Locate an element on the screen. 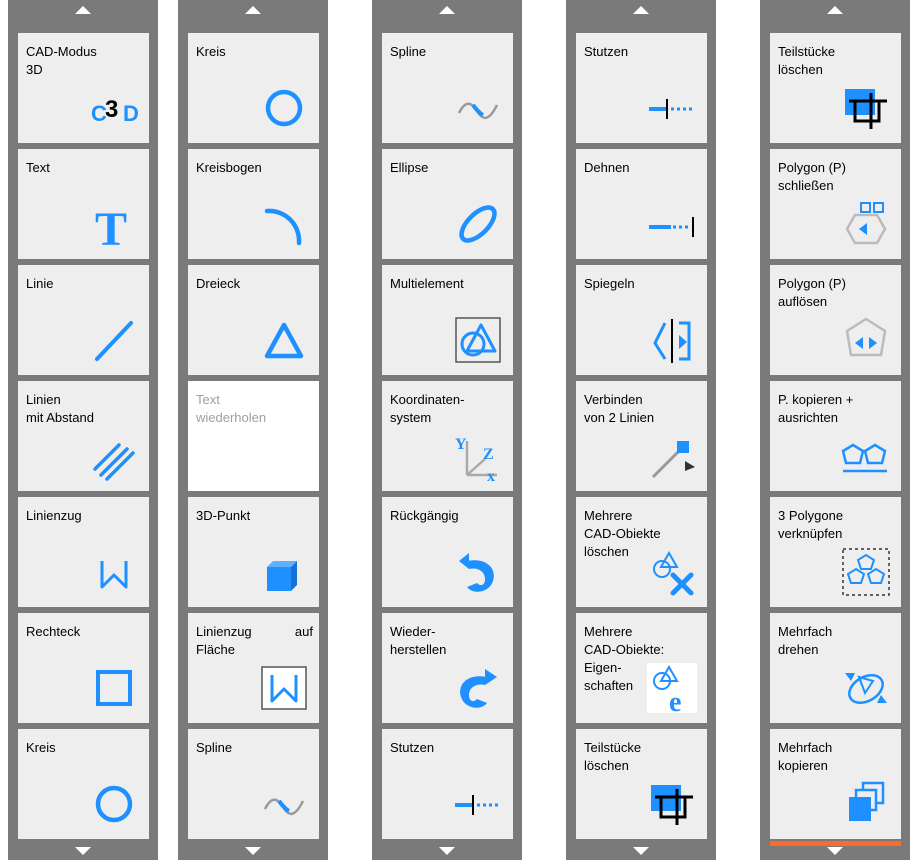 This screenshot has width=917, height=860. tool-button: CAD-Modus 3D C D 3 is located at coordinates (83, 88).